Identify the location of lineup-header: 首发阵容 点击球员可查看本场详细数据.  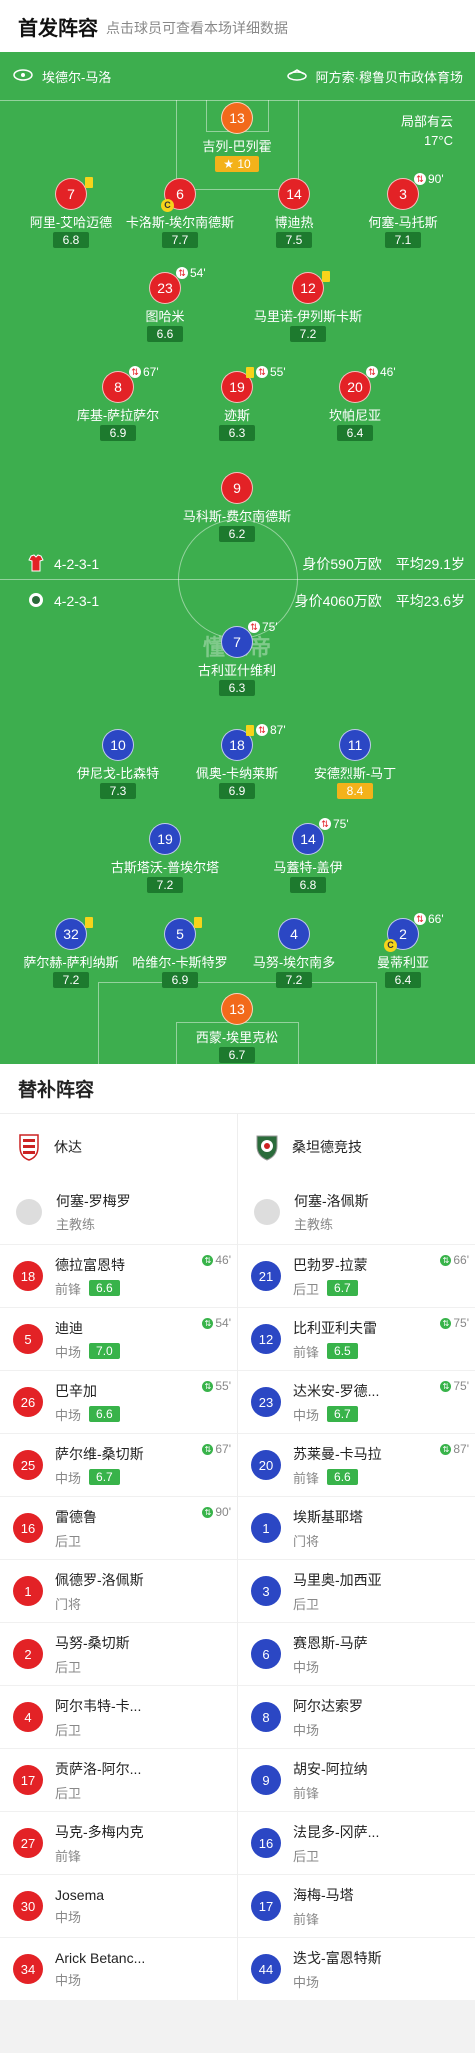
(237, 26).